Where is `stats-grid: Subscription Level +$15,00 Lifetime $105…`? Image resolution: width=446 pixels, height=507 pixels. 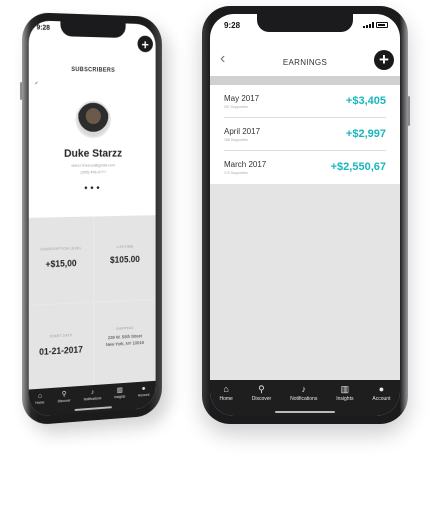 stats-grid: Subscription Level +$15,00 Lifetime $105… is located at coordinates (92, 303).